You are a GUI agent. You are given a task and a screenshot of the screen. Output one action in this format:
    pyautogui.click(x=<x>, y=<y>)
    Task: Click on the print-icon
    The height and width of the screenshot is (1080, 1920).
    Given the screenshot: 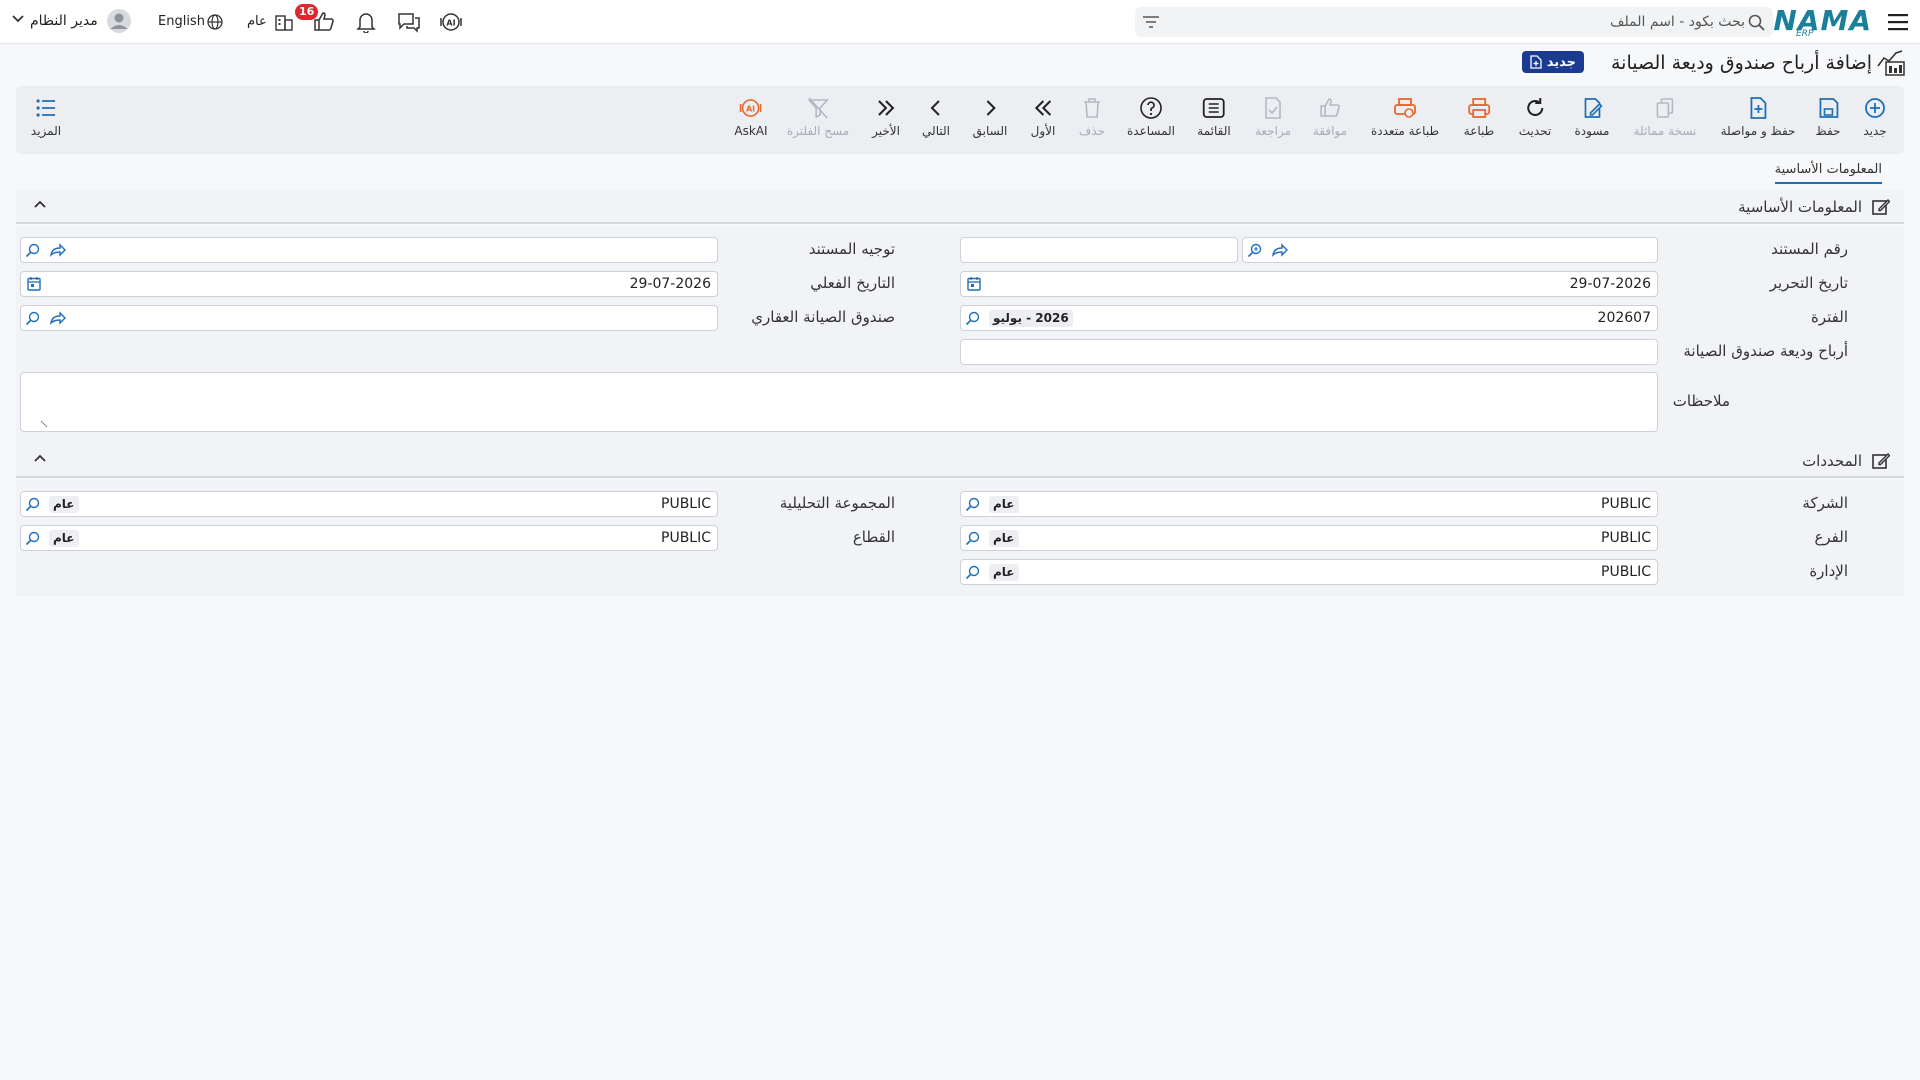 What is the action you would take?
    pyautogui.click(x=1479, y=108)
    